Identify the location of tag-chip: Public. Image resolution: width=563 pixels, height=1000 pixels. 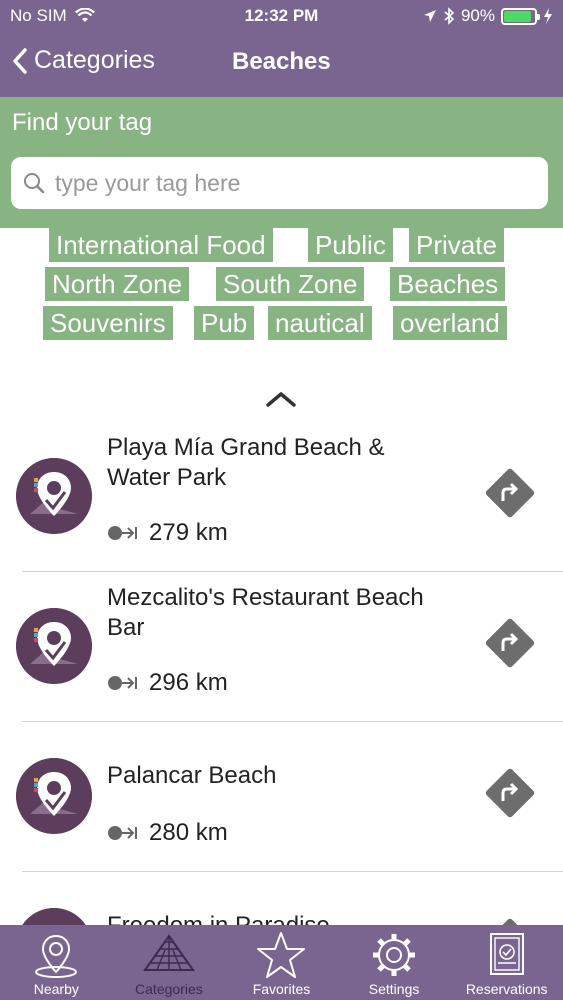
(350, 245).